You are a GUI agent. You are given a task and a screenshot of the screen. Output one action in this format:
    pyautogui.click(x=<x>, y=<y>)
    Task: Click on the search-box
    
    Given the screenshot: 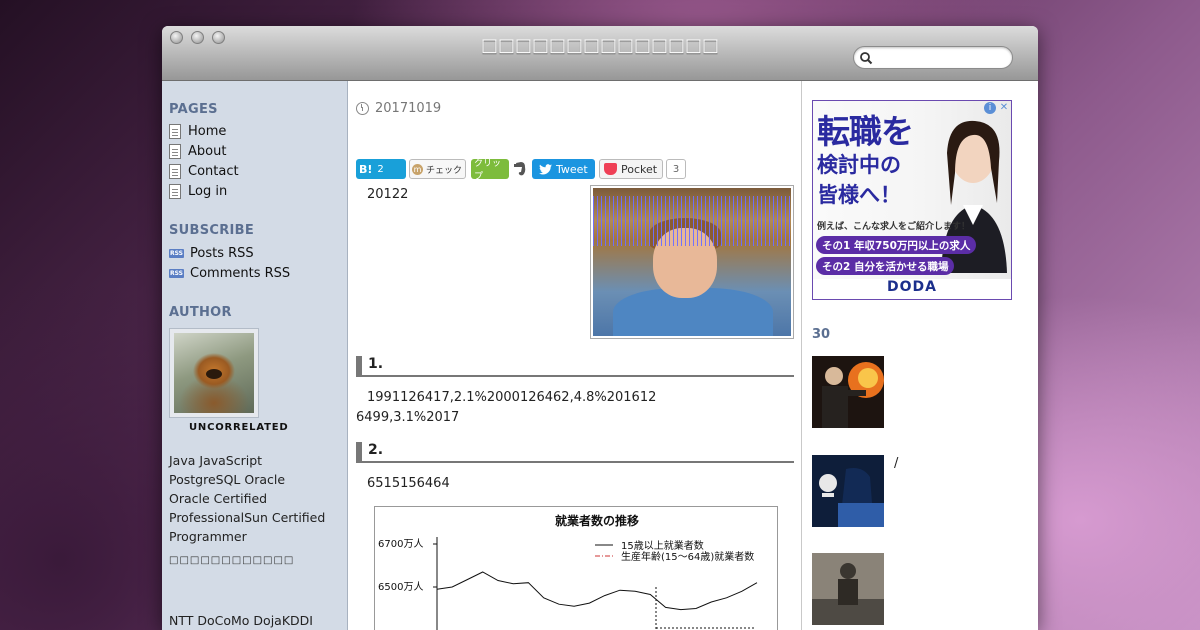 What is the action you would take?
    pyautogui.click(x=933, y=57)
    